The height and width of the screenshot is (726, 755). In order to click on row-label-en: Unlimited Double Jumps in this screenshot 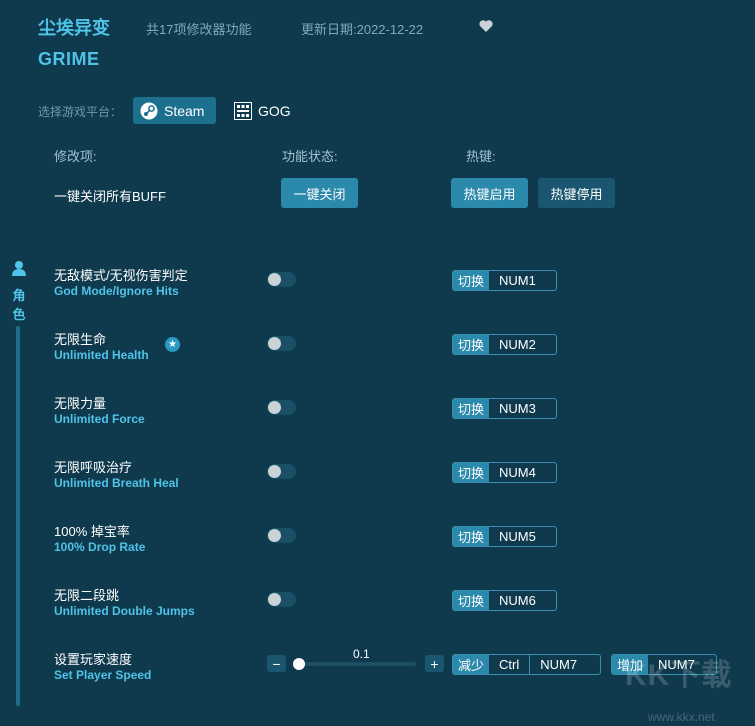, I will do `click(124, 611)`.